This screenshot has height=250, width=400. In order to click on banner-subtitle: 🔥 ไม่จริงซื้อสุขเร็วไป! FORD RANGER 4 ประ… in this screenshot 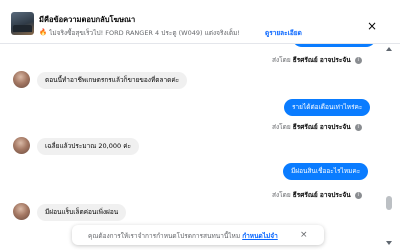, I will do `click(139, 33)`.